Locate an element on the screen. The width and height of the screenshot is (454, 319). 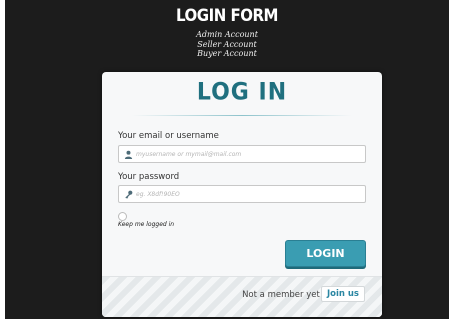
title-divider is located at coordinates (242, 115).